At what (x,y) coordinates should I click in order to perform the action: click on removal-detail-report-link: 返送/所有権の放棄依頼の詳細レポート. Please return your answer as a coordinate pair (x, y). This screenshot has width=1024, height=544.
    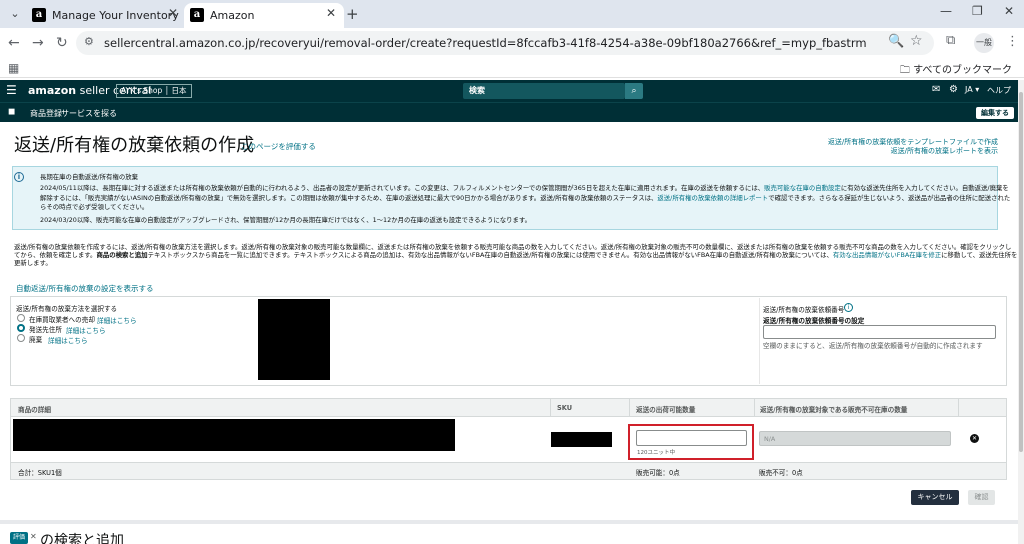
    Looking at the image, I should click on (712, 198).